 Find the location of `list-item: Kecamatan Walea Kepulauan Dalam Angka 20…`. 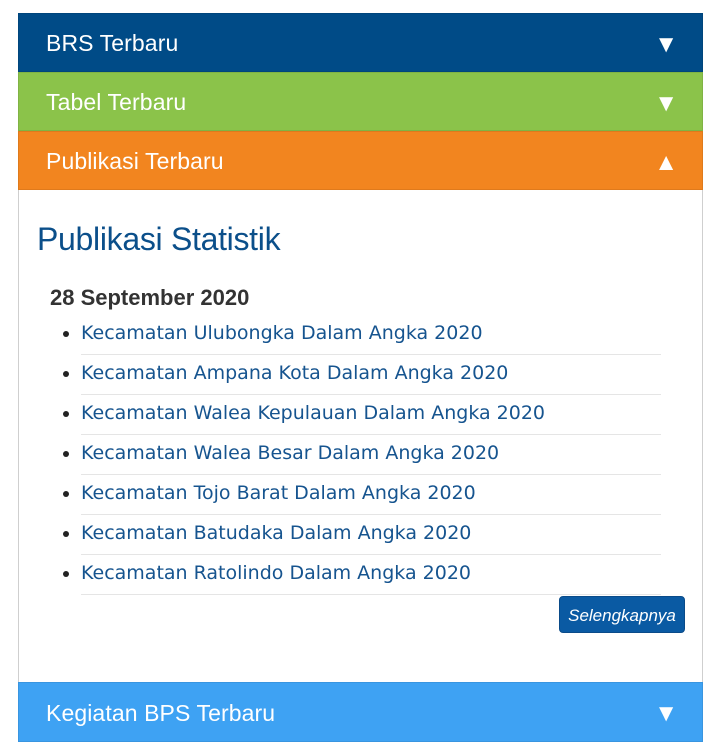

list-item: Kecamatan Walea Kepulauan Dalam Angka 20… is located at coordinates (371, 415).